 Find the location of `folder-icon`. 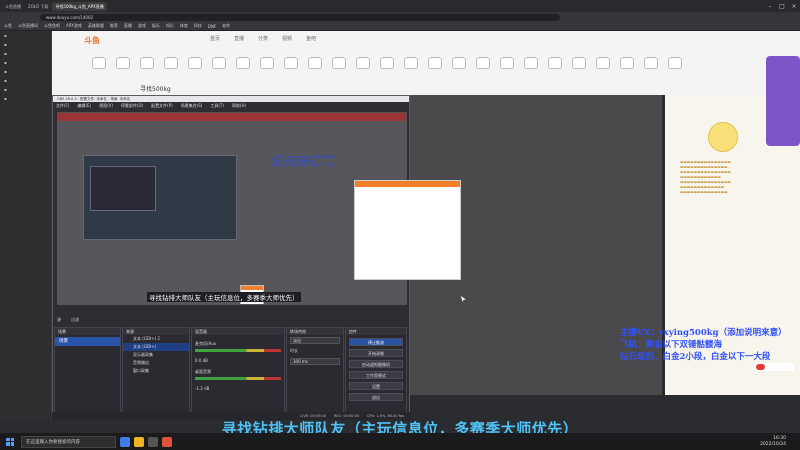

folder-icon is located at coordinates (139, 441).